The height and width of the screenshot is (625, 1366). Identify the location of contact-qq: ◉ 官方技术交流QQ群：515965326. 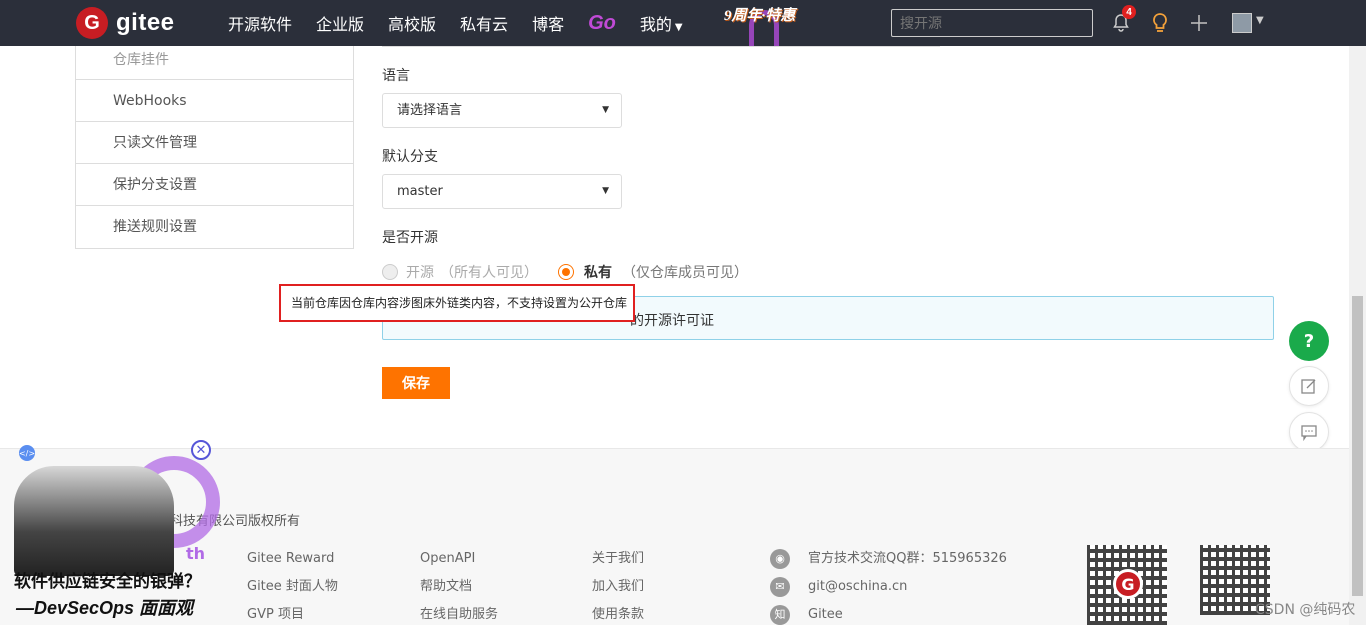
(888, 559).